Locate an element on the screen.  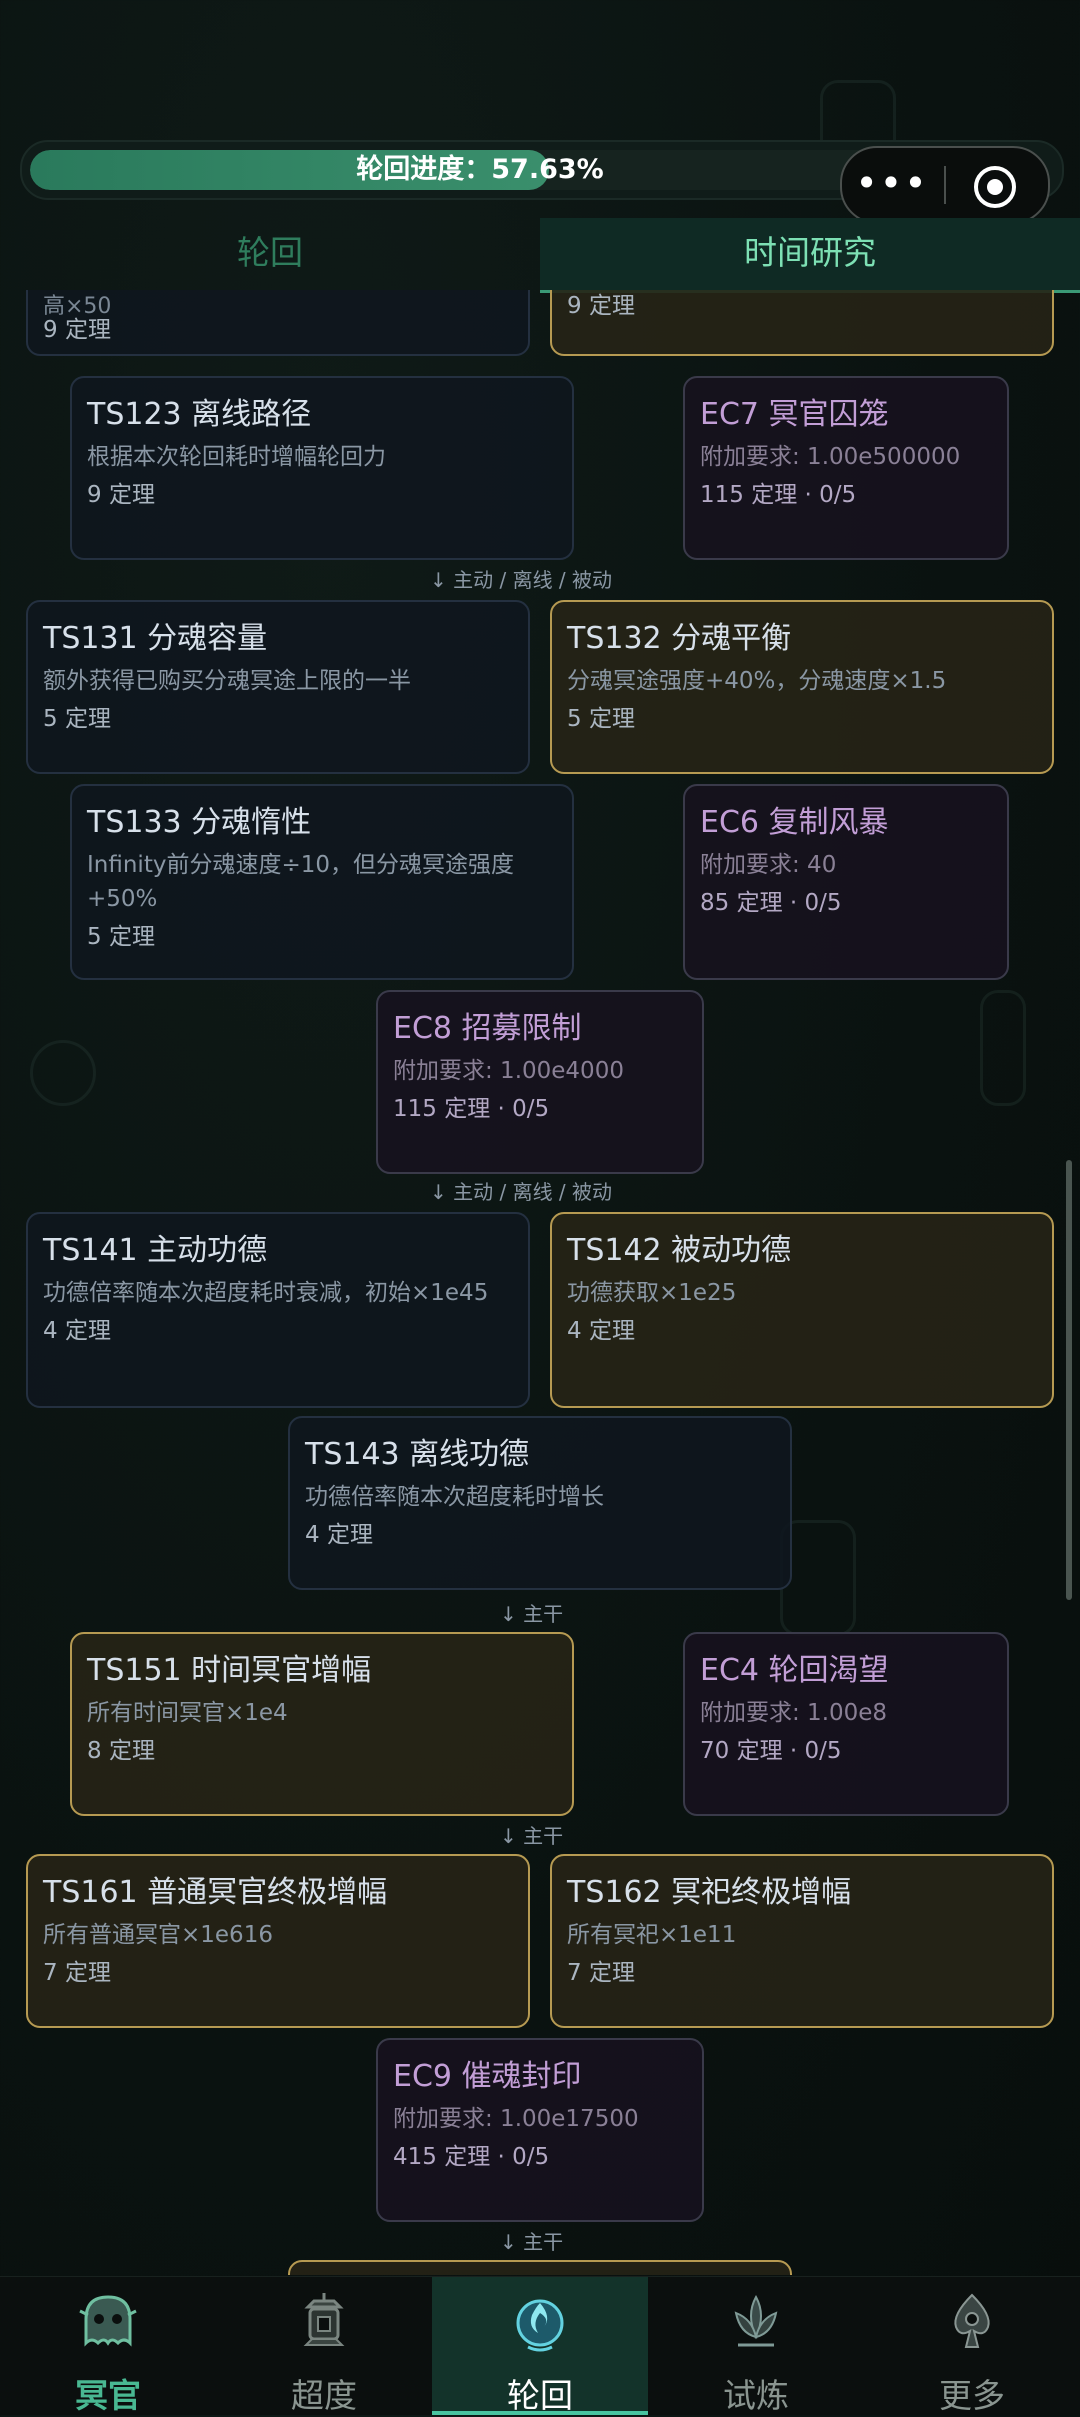
nav-item-salvation: 超度 is located at coordinates (324, 2346).